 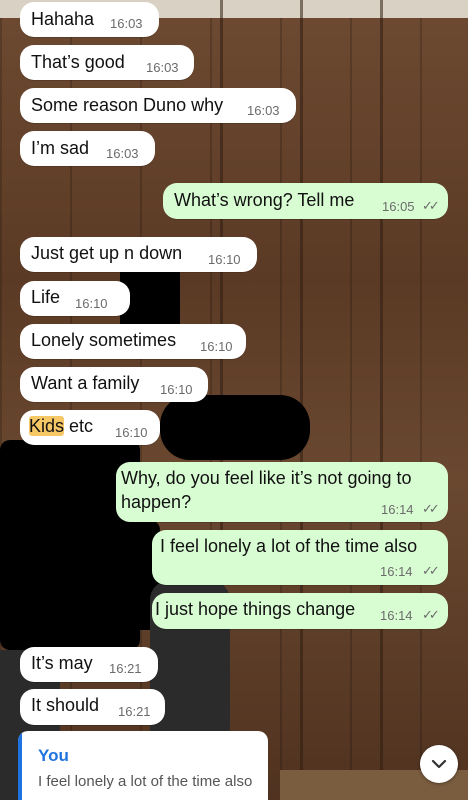 I want to click on incoming-message: Hahaha 16:03, so click(x=89, y=19).